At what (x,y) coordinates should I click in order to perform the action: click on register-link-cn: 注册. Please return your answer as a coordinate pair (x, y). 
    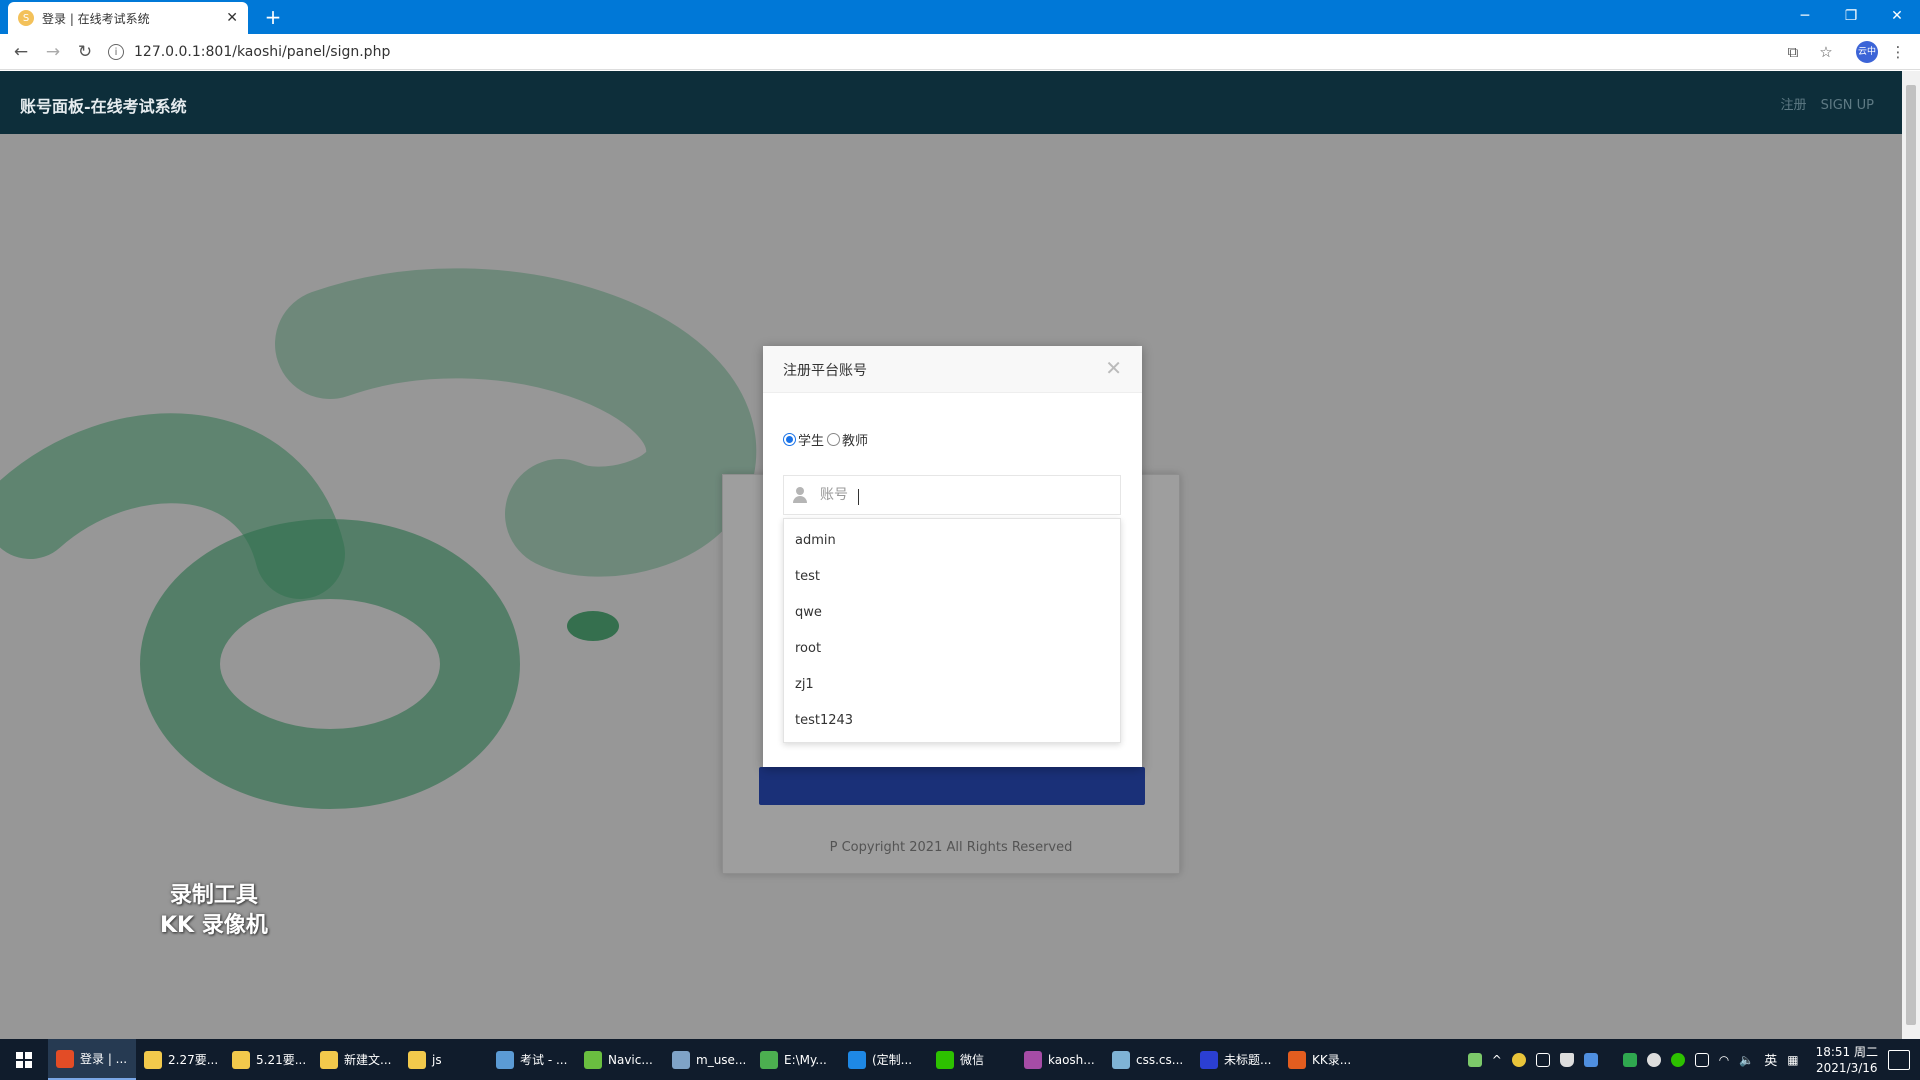
    Looking at the image, I should click on (1793, 105).